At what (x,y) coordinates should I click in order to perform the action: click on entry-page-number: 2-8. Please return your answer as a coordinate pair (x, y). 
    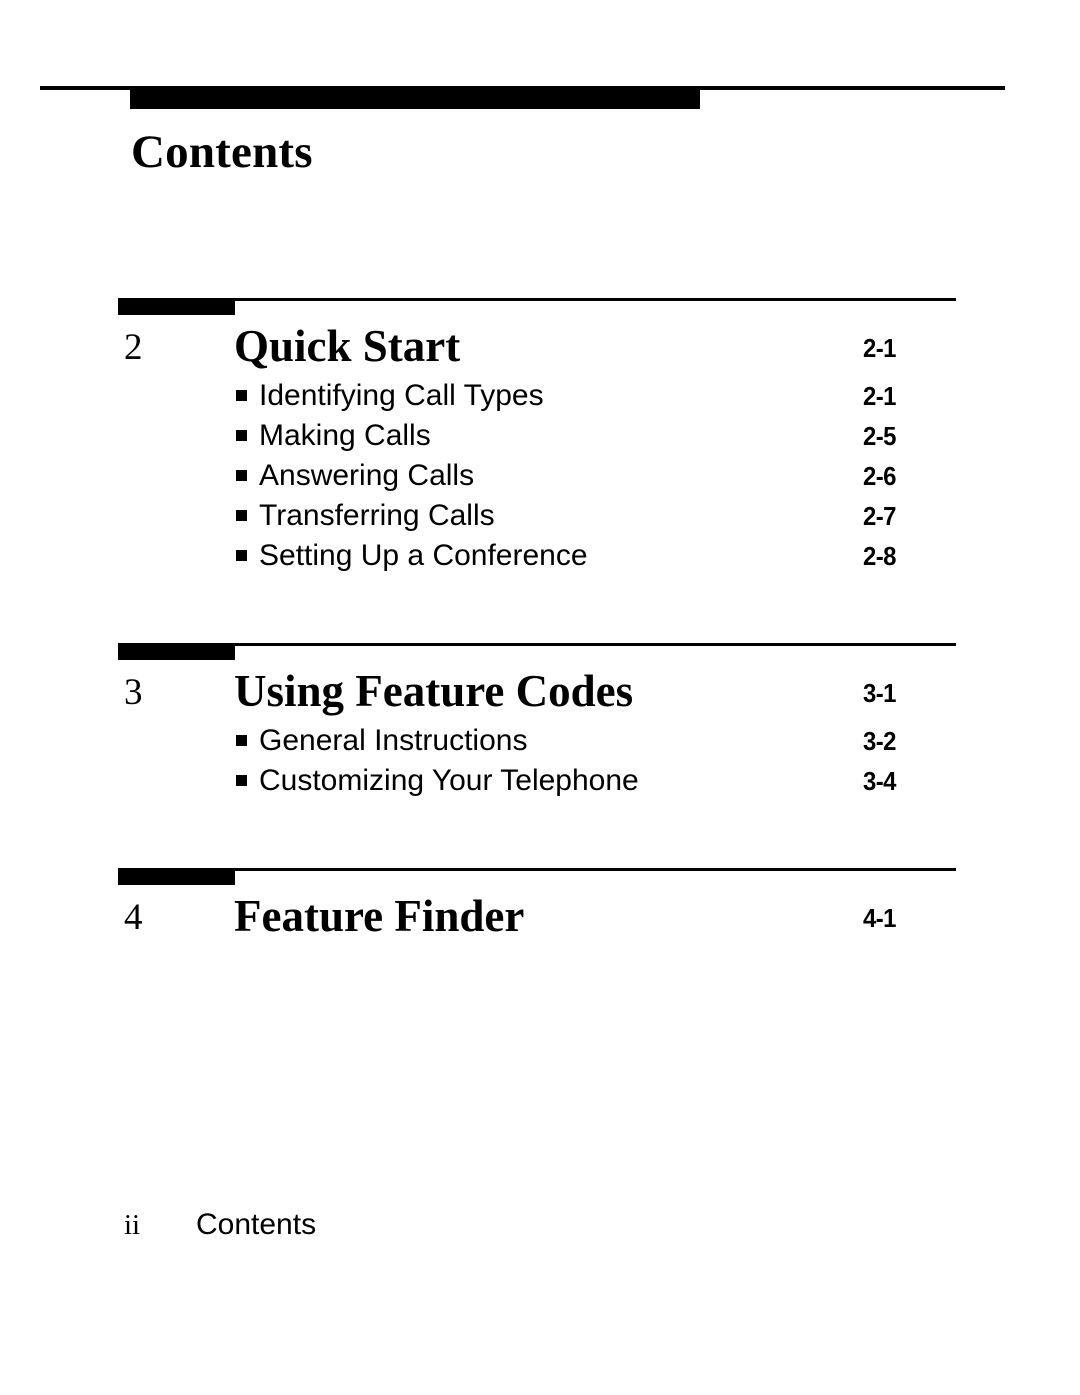
    Looking at the image, I should click on (879, 556).